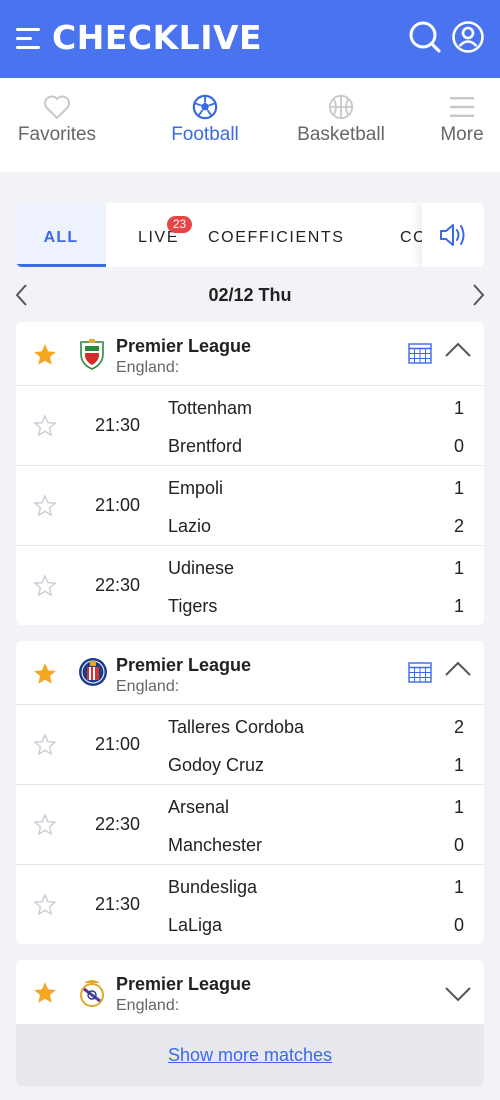  What do you see at coordinates (250, 825) in the screenshot?
I see `match-row: 22:30 Arsenal Manchester 1 0` at bounding box center [250, 825].